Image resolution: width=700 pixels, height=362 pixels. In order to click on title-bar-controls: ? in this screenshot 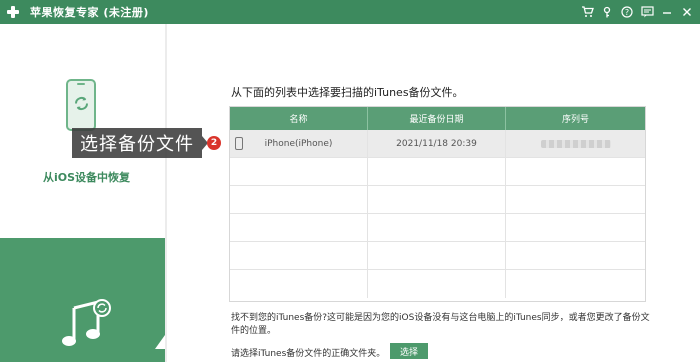, I will do `click(637, 12)`.